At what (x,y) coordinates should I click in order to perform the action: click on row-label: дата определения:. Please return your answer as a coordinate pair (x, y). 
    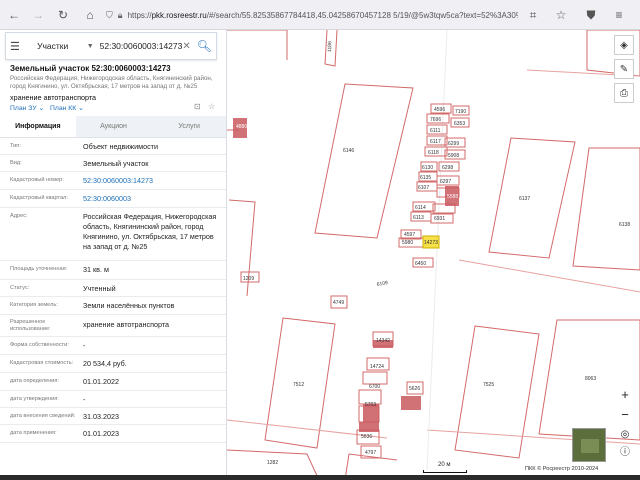
    Looking at the image, I should click on (35, 381).